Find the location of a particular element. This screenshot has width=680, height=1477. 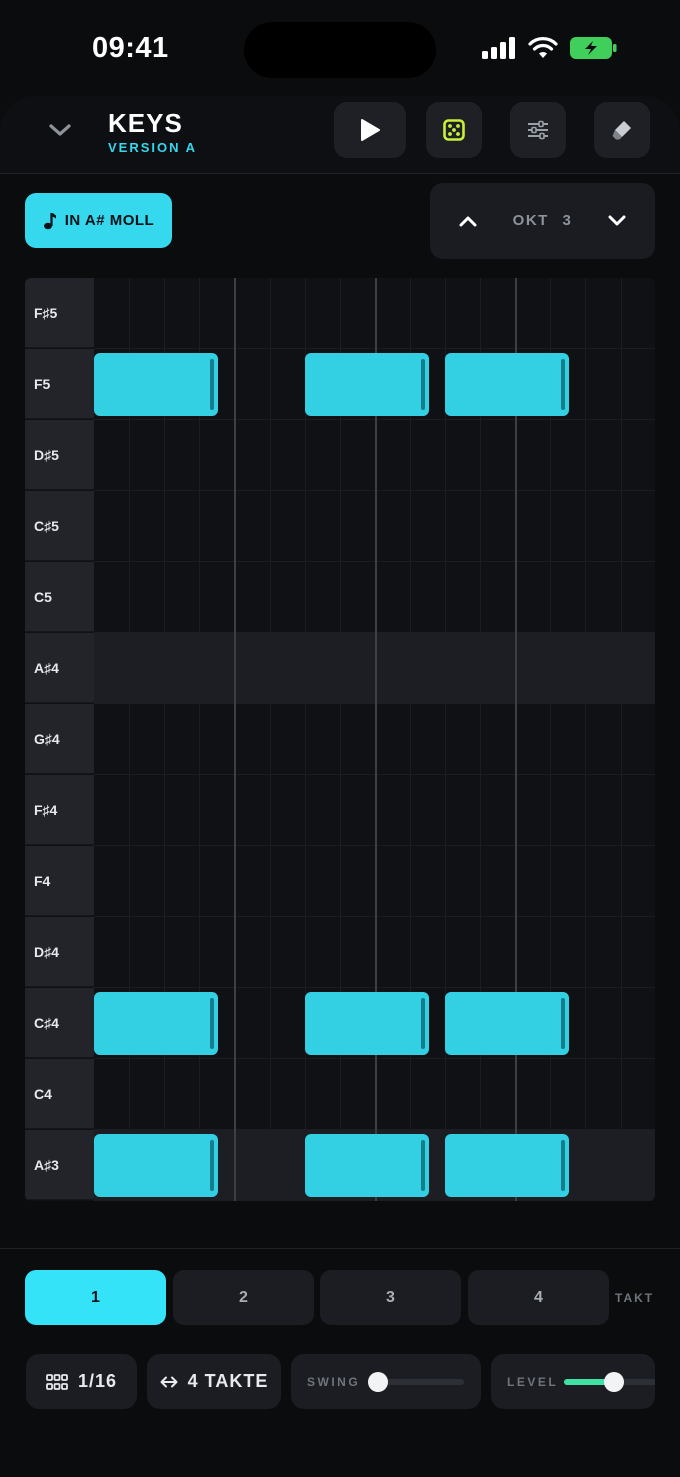

takt-label: 4 is located at coordinates (538, 1297).